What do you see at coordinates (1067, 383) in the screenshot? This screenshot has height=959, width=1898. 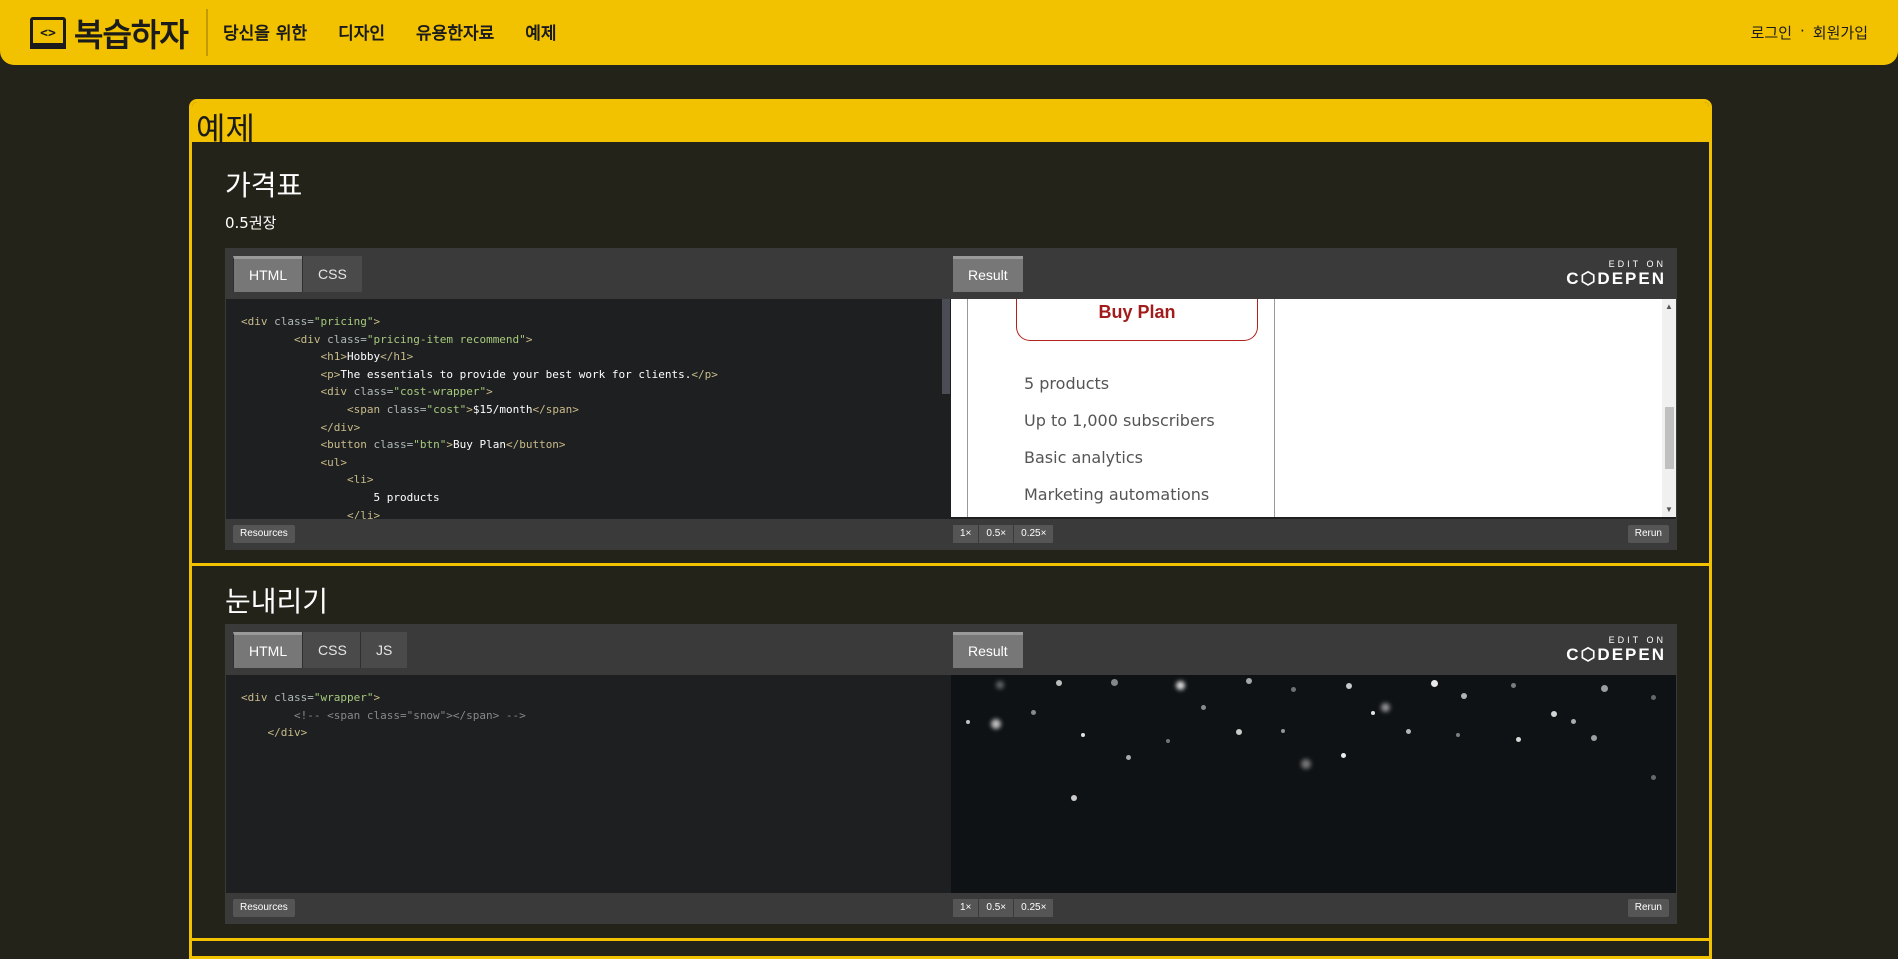 I see `feature-item: 5 products` at bounding box center [1067, 383].